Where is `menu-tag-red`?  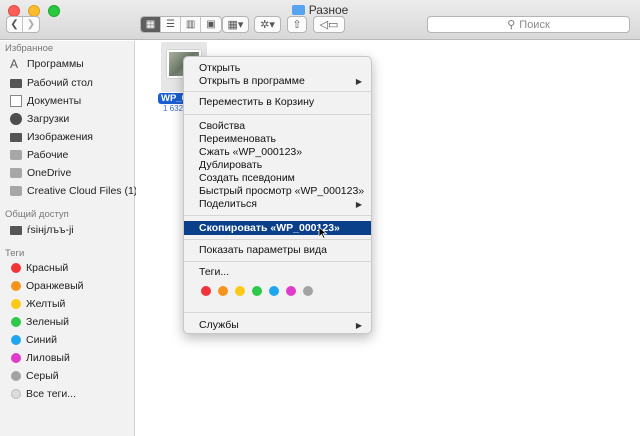 menu-tag-red is located at coordinates (206, 291).